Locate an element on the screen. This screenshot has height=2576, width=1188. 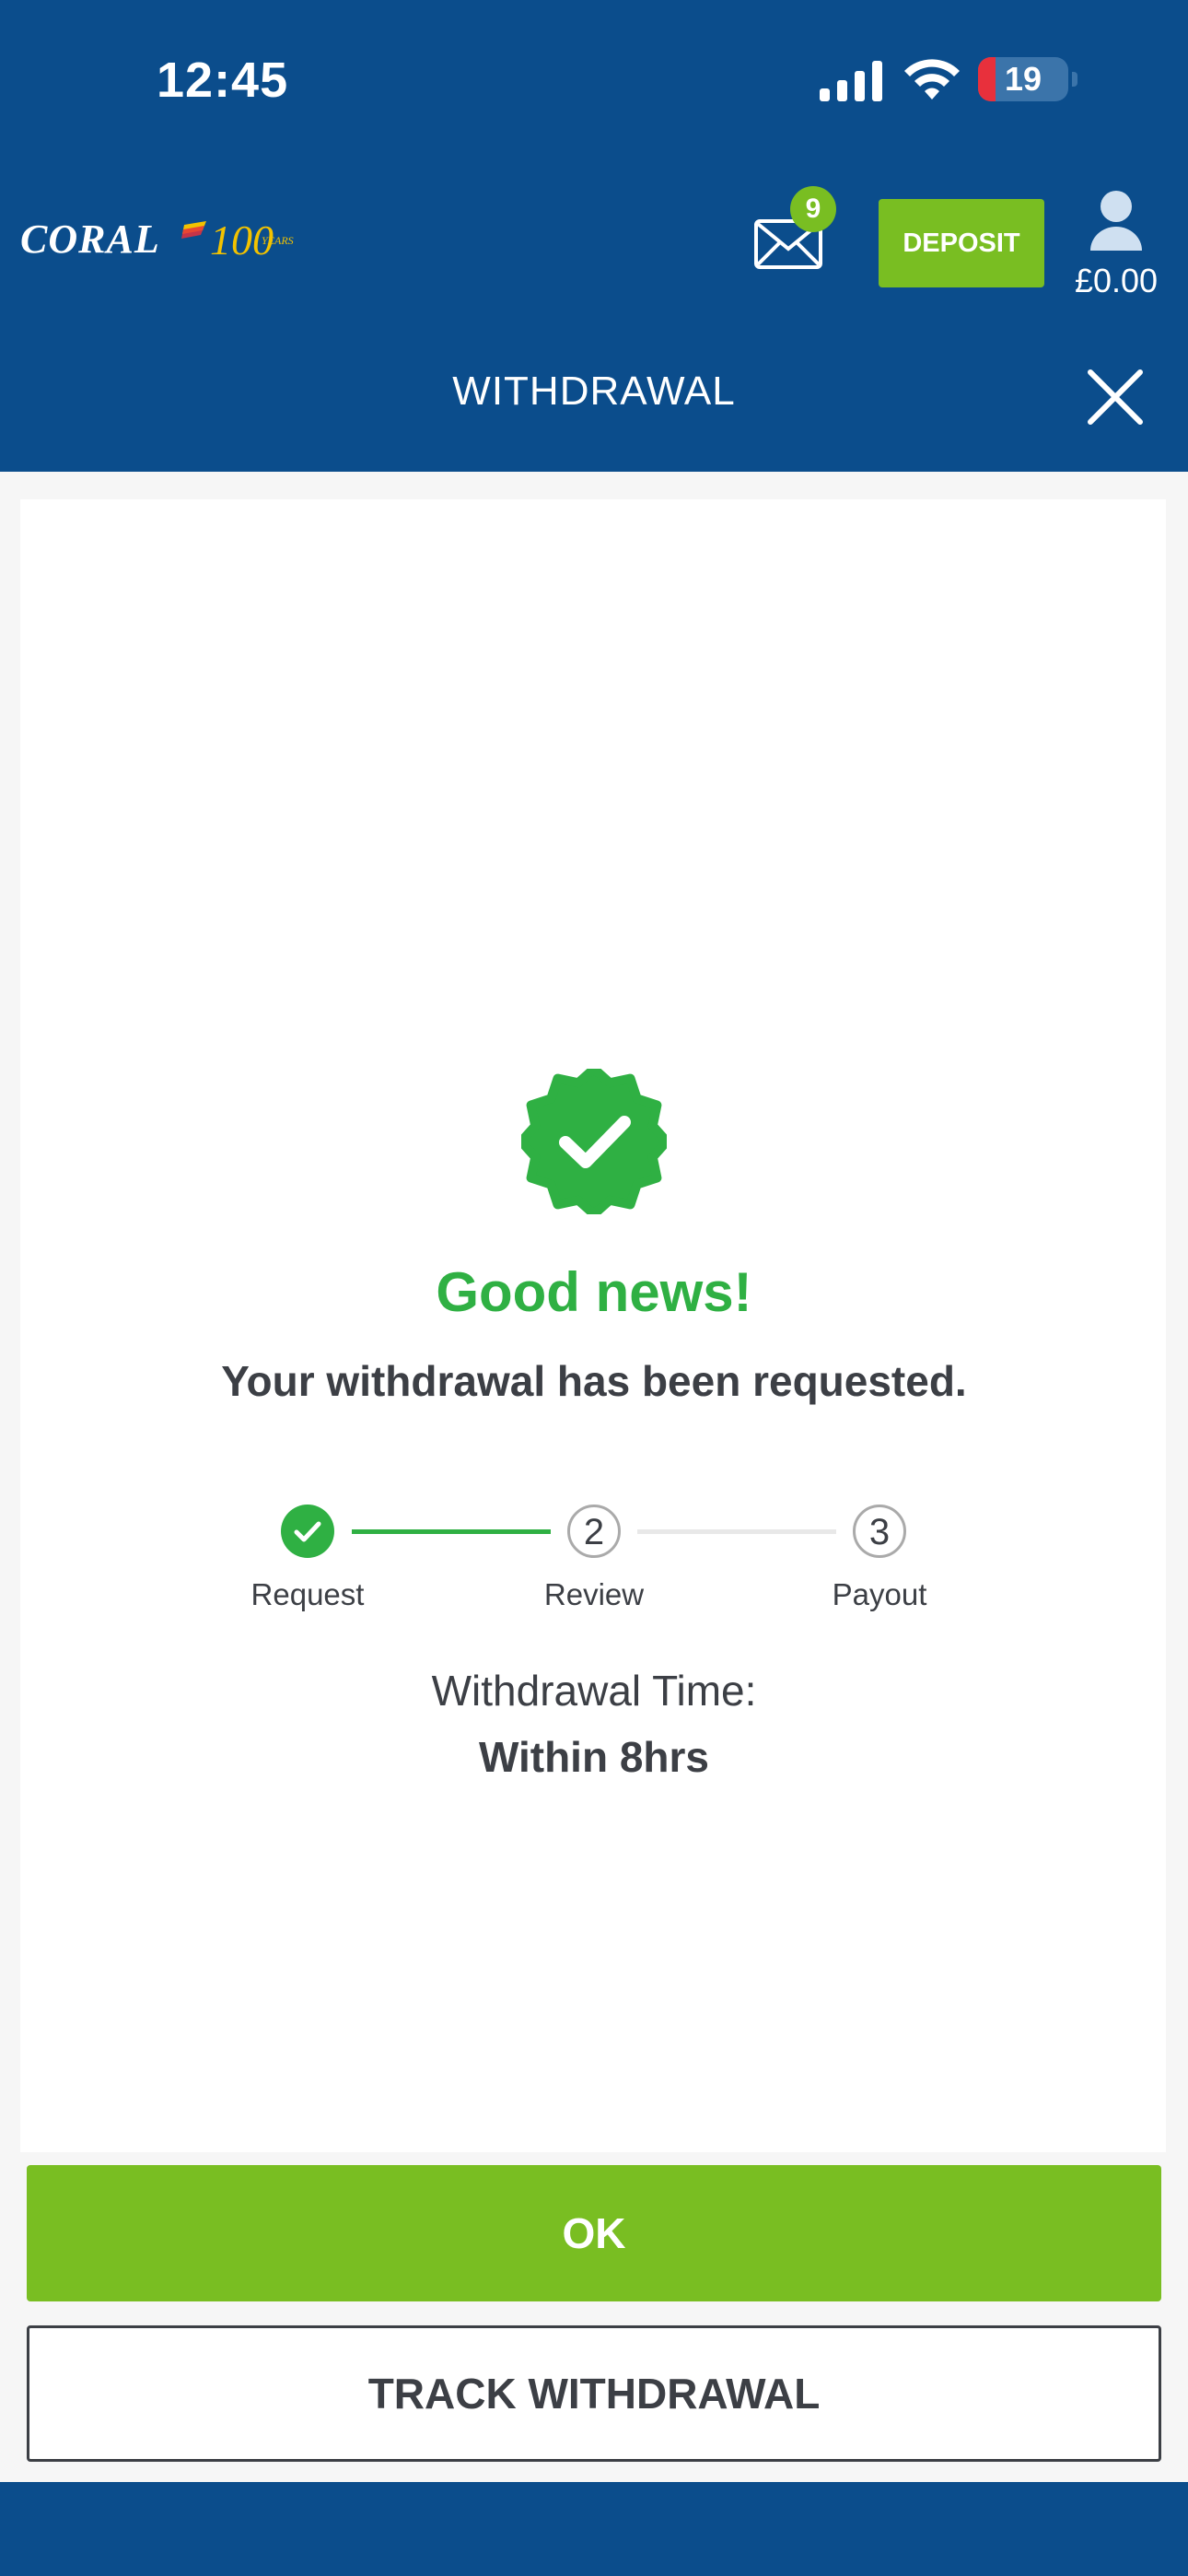
checkmark-icon is located at coordinates (307, 1531).